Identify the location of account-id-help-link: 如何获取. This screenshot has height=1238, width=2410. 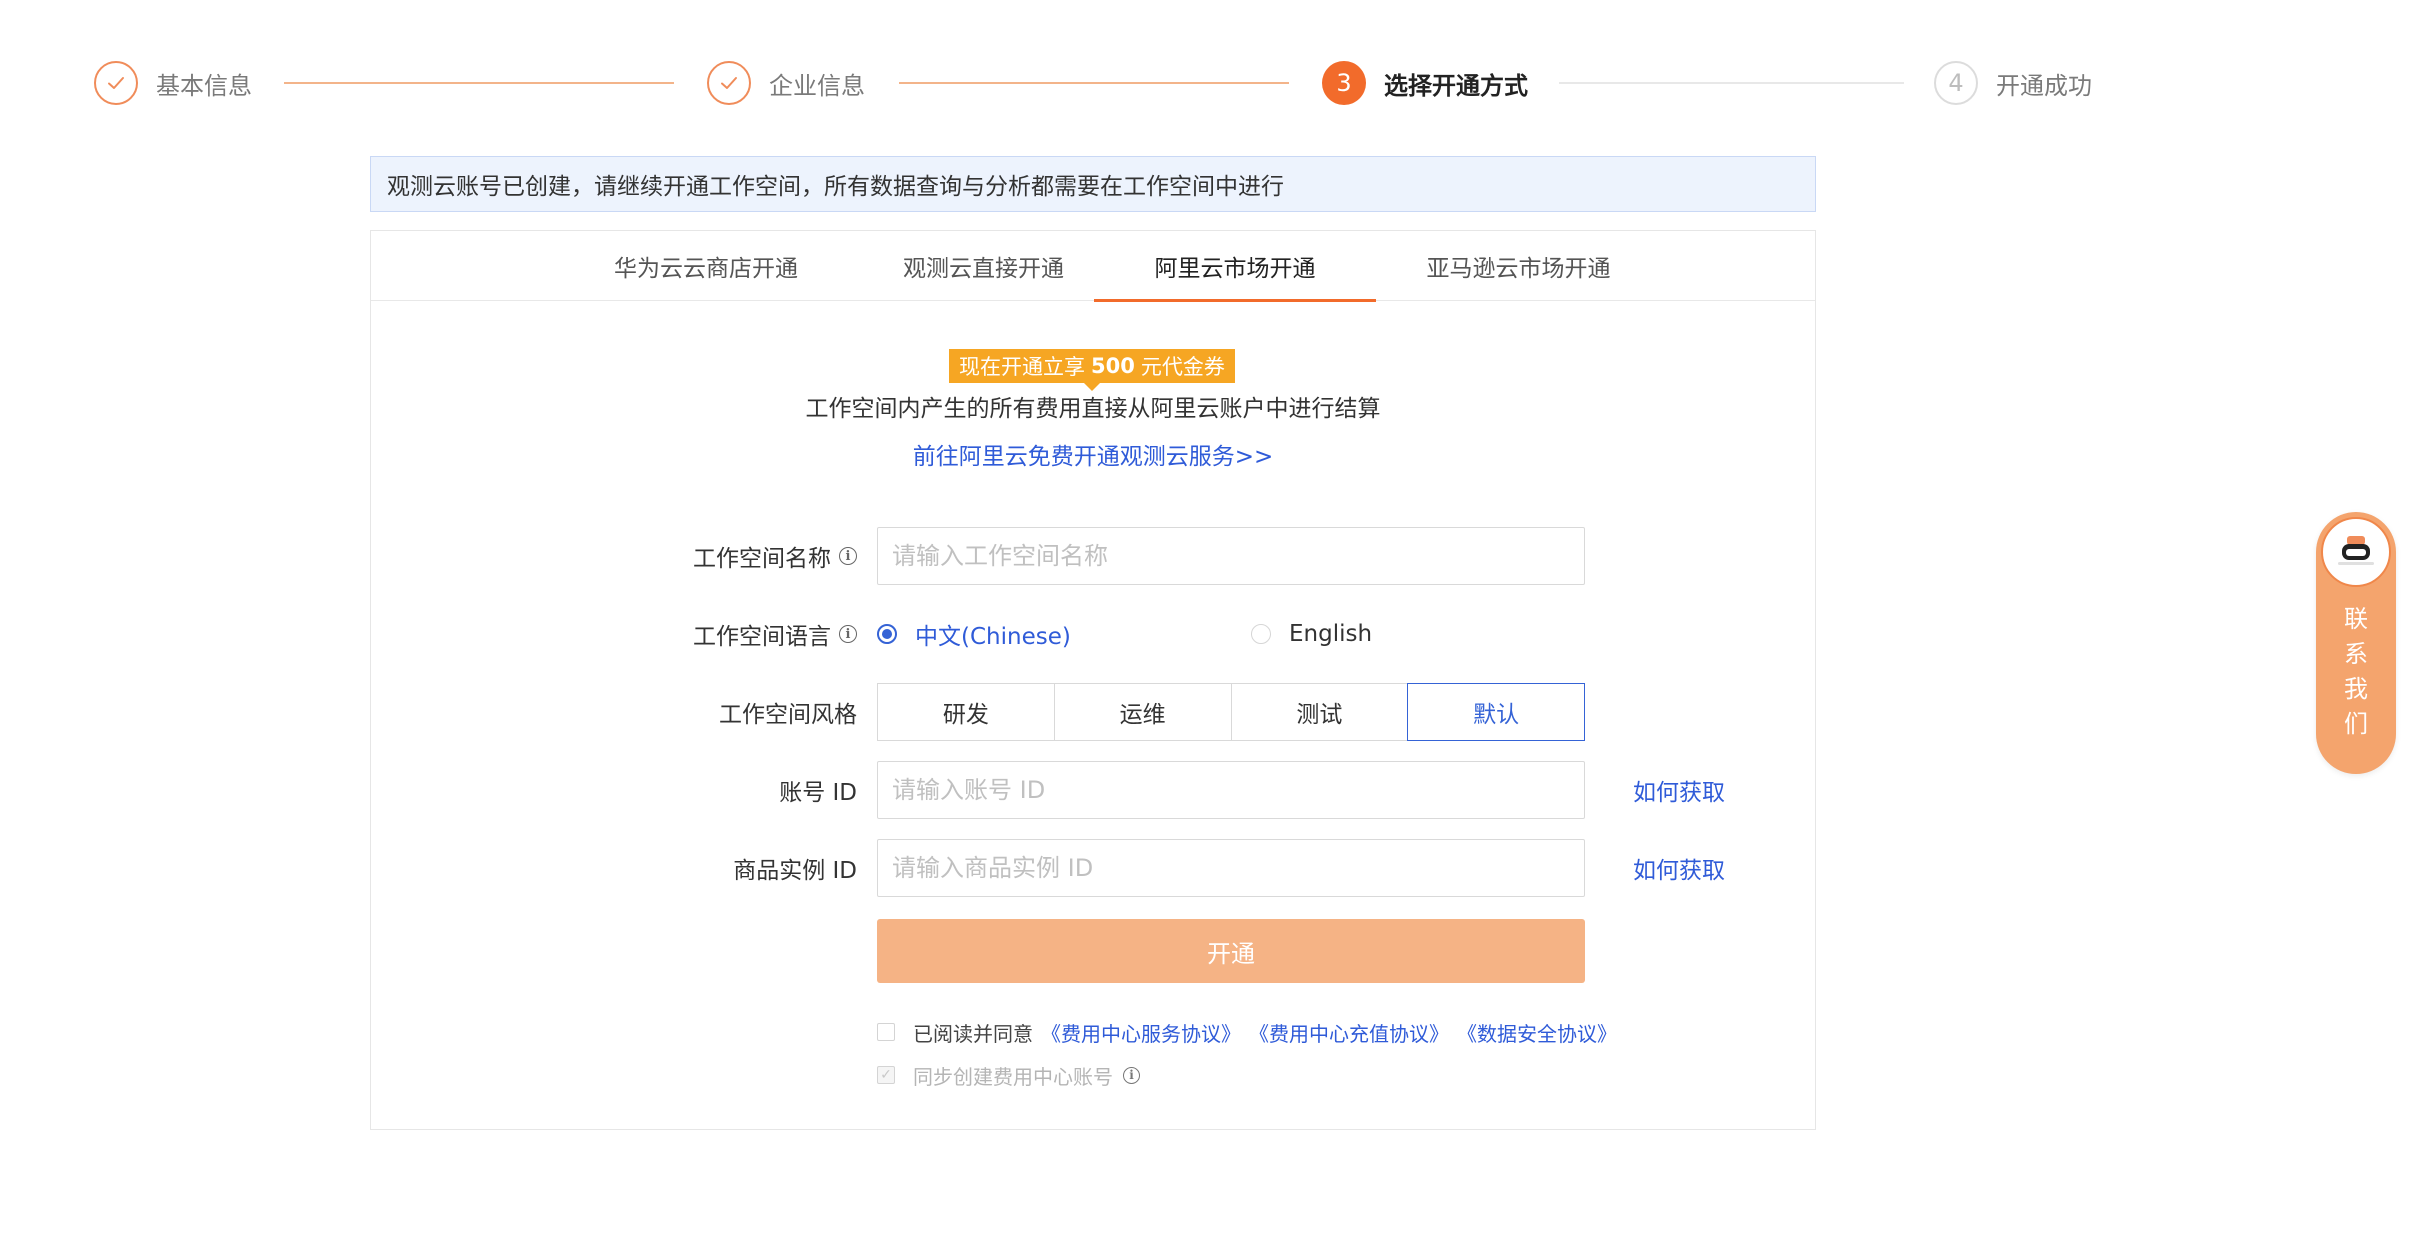
(1679, 790).